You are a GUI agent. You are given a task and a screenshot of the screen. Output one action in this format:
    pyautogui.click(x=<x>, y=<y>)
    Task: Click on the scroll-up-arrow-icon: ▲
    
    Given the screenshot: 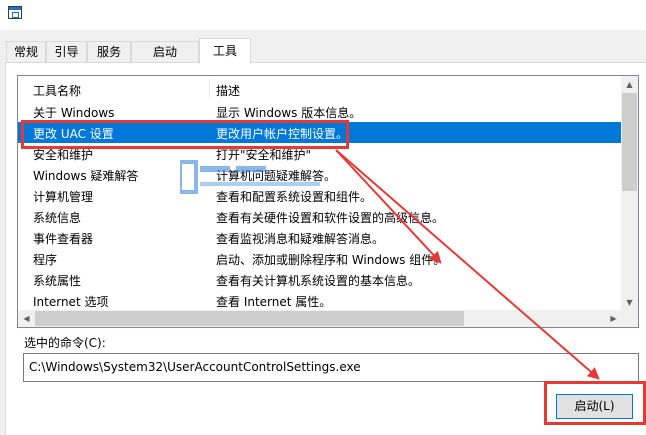 What is the action you would take?
    pyautogui.click(x=629, y=84)
    